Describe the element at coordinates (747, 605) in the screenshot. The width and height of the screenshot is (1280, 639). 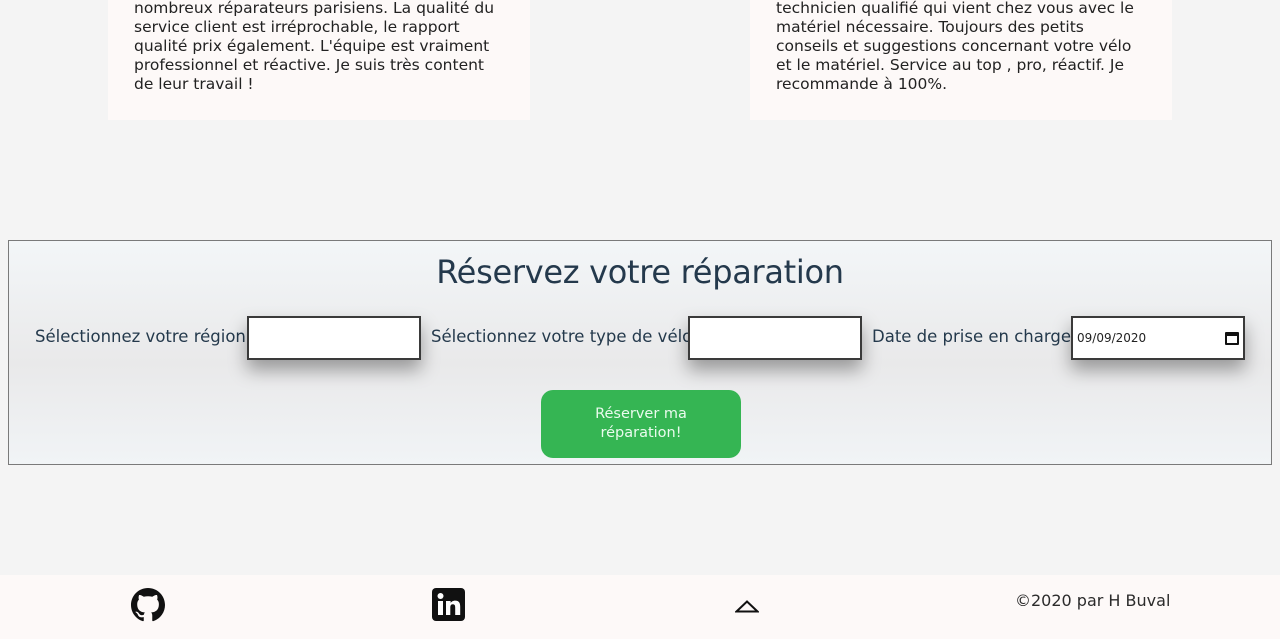
I see `chevron-up-icon` at that location.